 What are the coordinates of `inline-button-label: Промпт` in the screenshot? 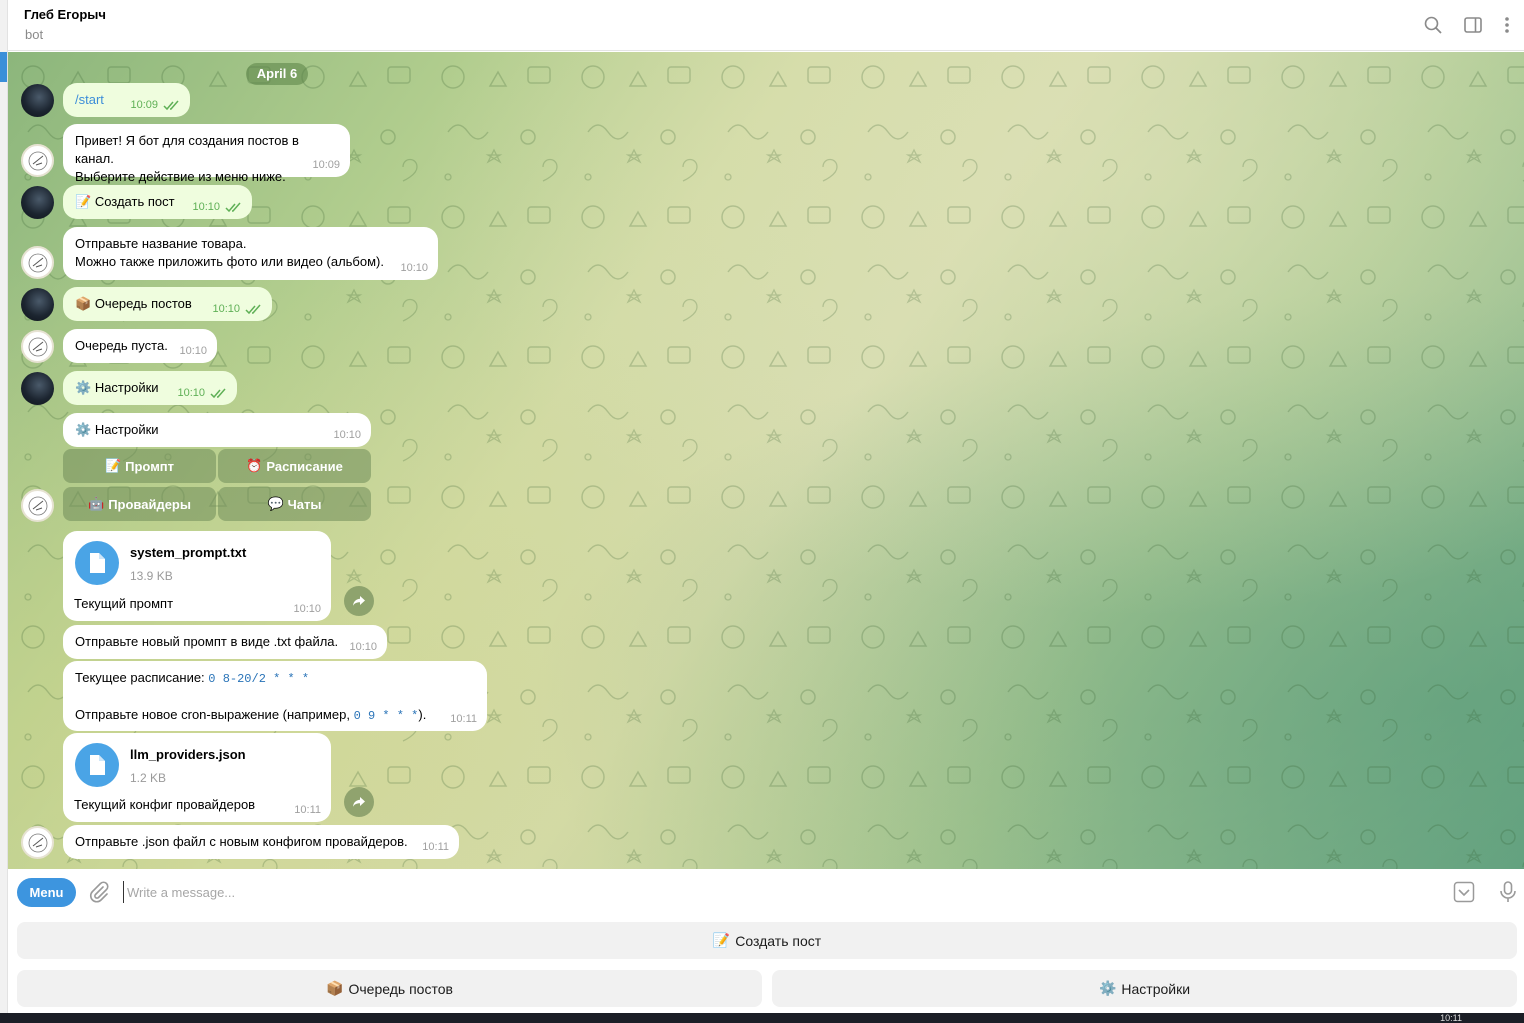 It's located at (150, 466).